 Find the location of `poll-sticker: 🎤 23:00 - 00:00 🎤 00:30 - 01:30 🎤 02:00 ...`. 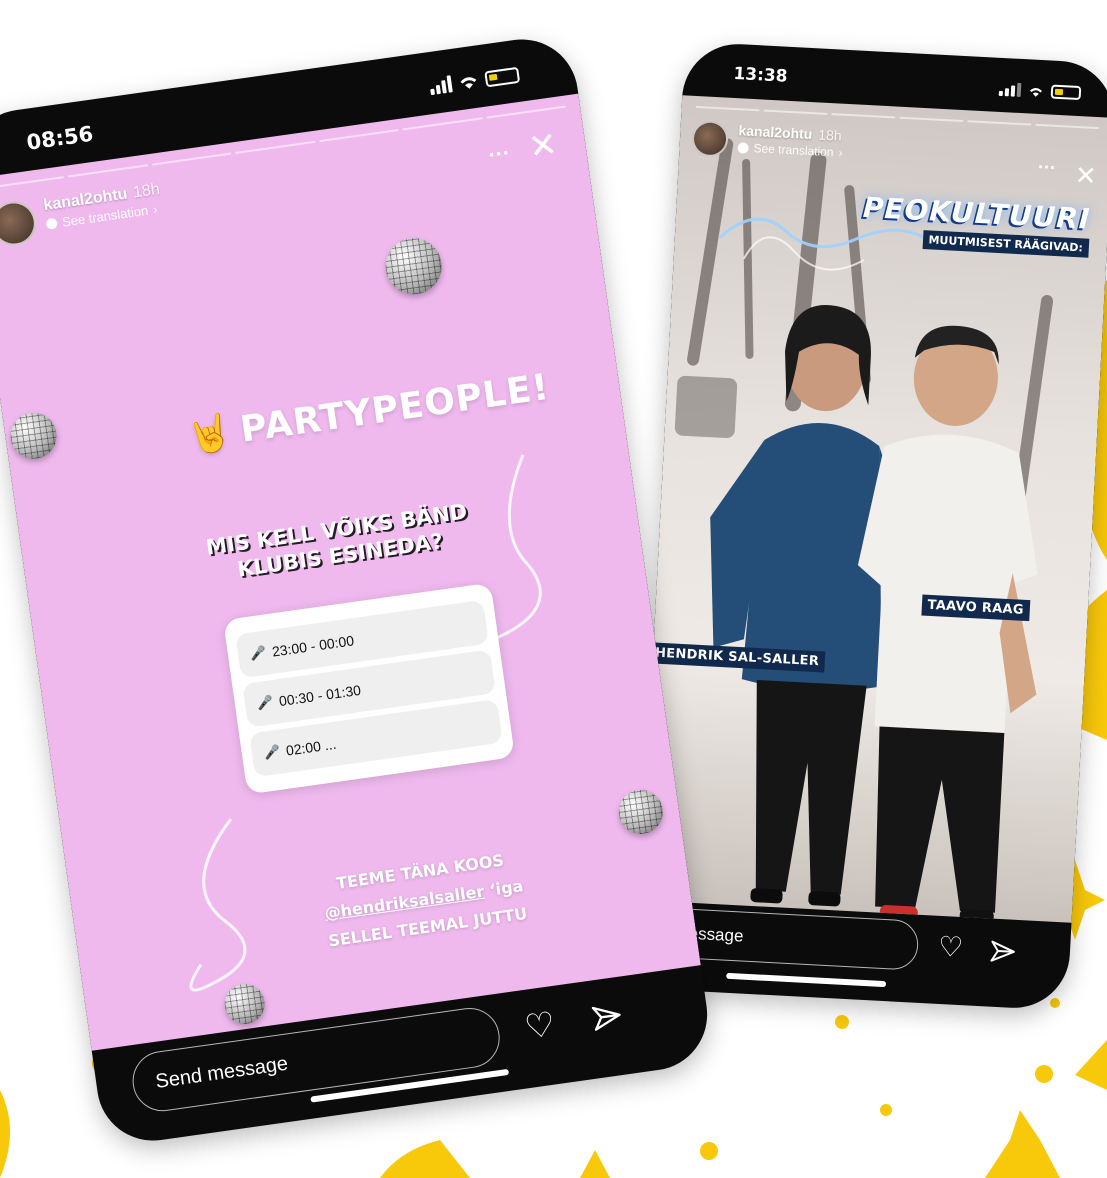

poll-sticker: 🎤 23:00 - 00:00 🎤 00:30 - 01:30 🎤 02:00 ... is located at coordinates (369, 688).